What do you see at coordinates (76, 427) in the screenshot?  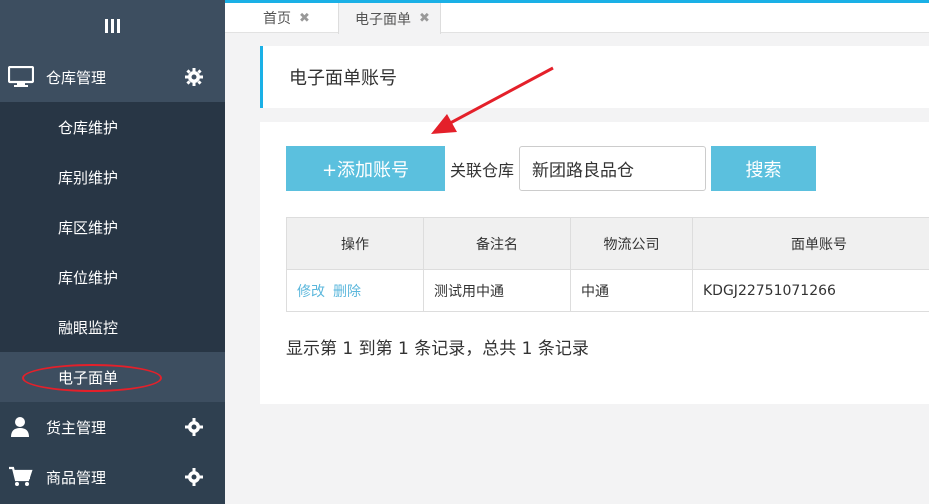 I see `sidebar-group-label: 货主管理` at bounding box center [76, 427].